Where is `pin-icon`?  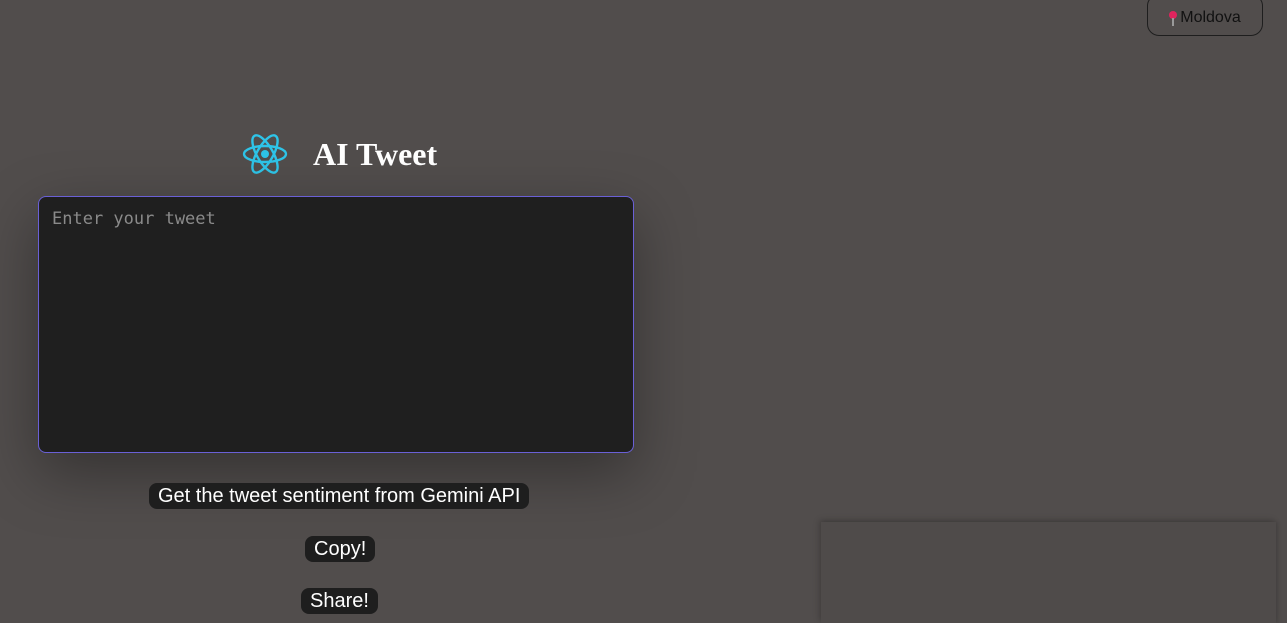 pin-icon is located at coordinates (1173, 18).